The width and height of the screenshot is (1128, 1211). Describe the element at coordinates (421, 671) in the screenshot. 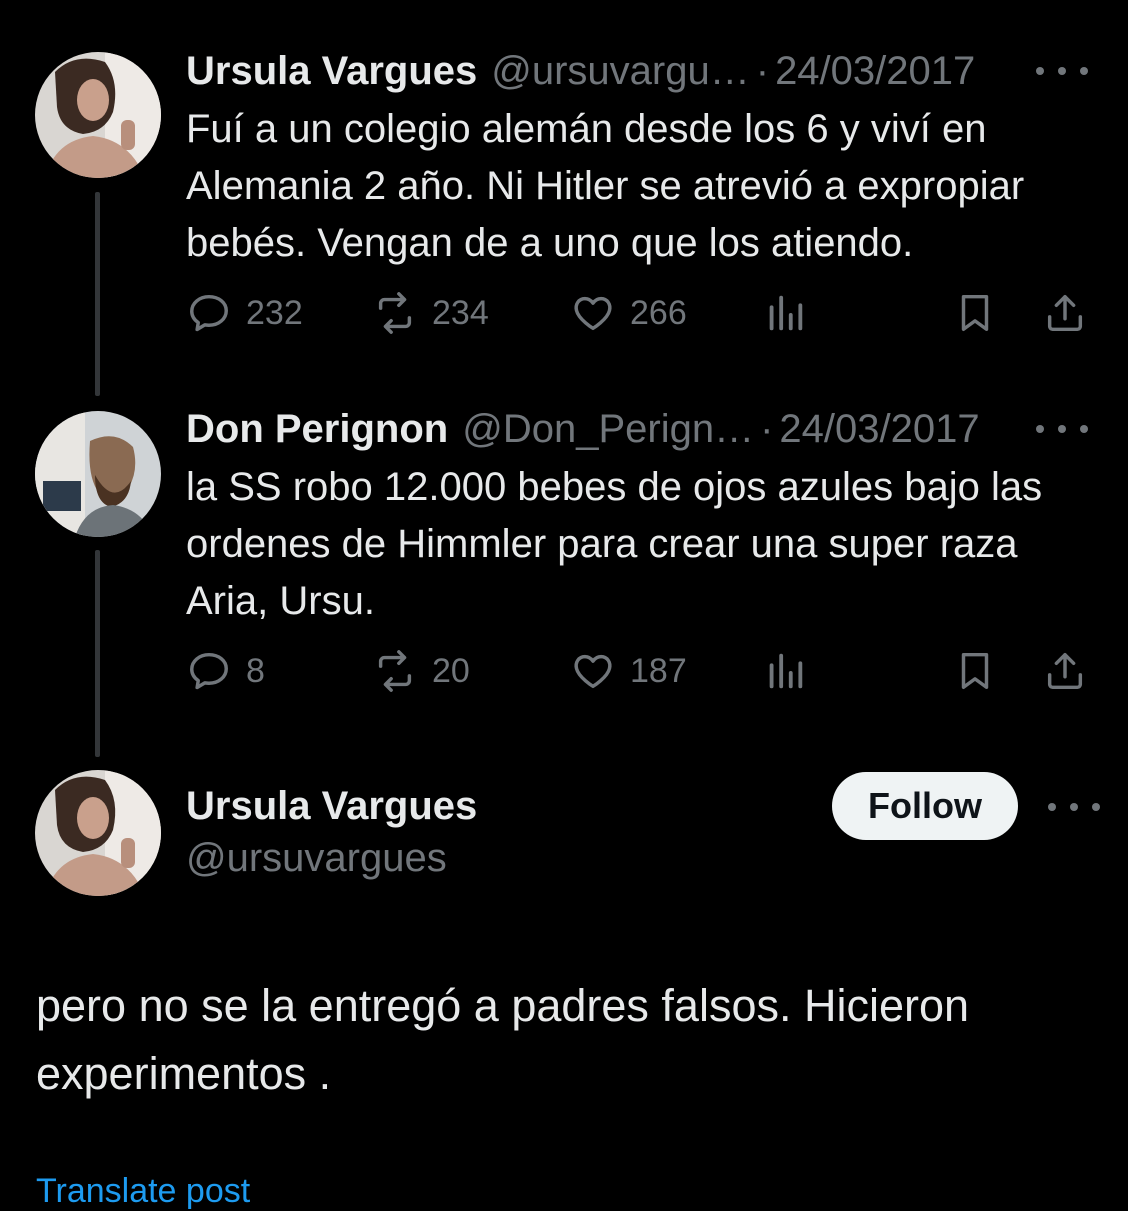

I see `repost-button: 20` at that location.